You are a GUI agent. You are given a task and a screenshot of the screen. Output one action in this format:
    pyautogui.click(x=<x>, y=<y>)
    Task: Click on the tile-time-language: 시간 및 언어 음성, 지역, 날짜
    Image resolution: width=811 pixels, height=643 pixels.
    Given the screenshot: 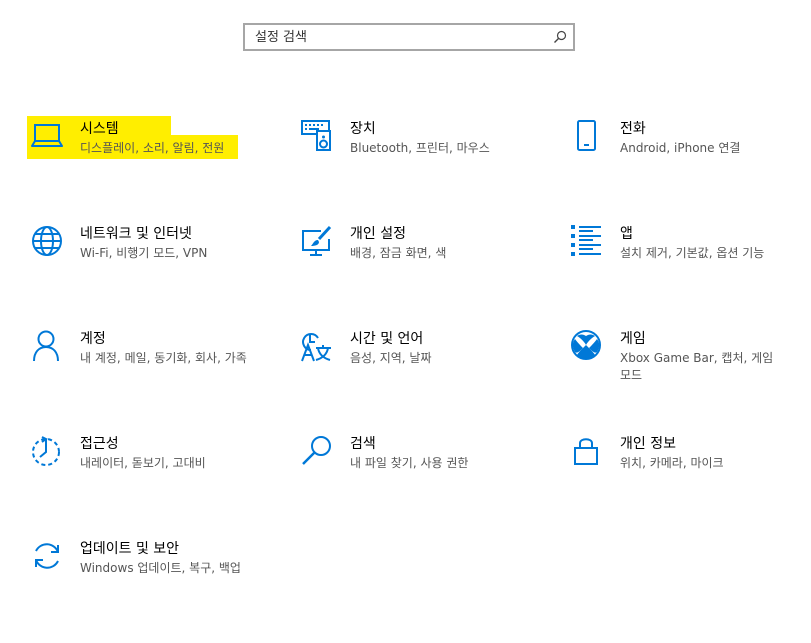 What is the action you would take?
    pyautogui.click(x=406, y=365)
    